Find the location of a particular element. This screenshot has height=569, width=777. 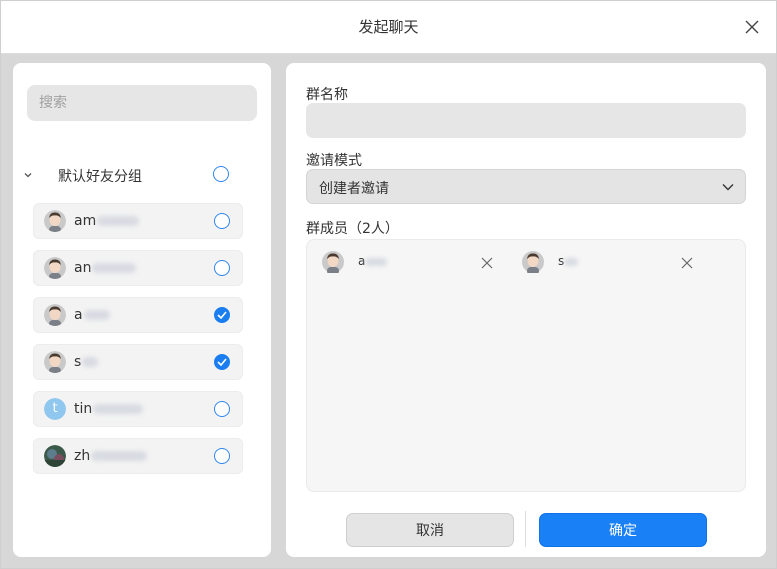

members-label: 群成员（2人） is located at coordinates (352, 229).